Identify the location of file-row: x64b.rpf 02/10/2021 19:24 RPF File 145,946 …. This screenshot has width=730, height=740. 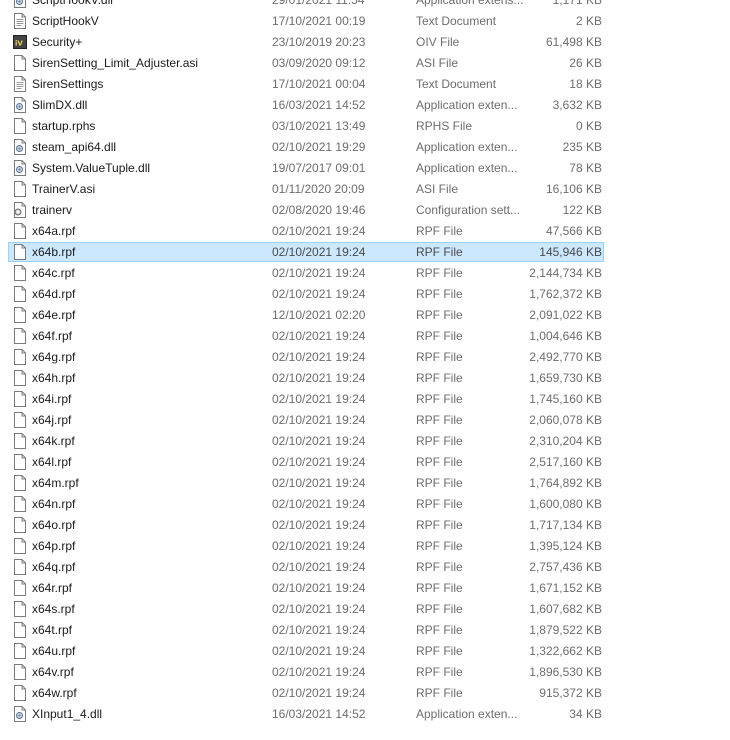
(365, 252).